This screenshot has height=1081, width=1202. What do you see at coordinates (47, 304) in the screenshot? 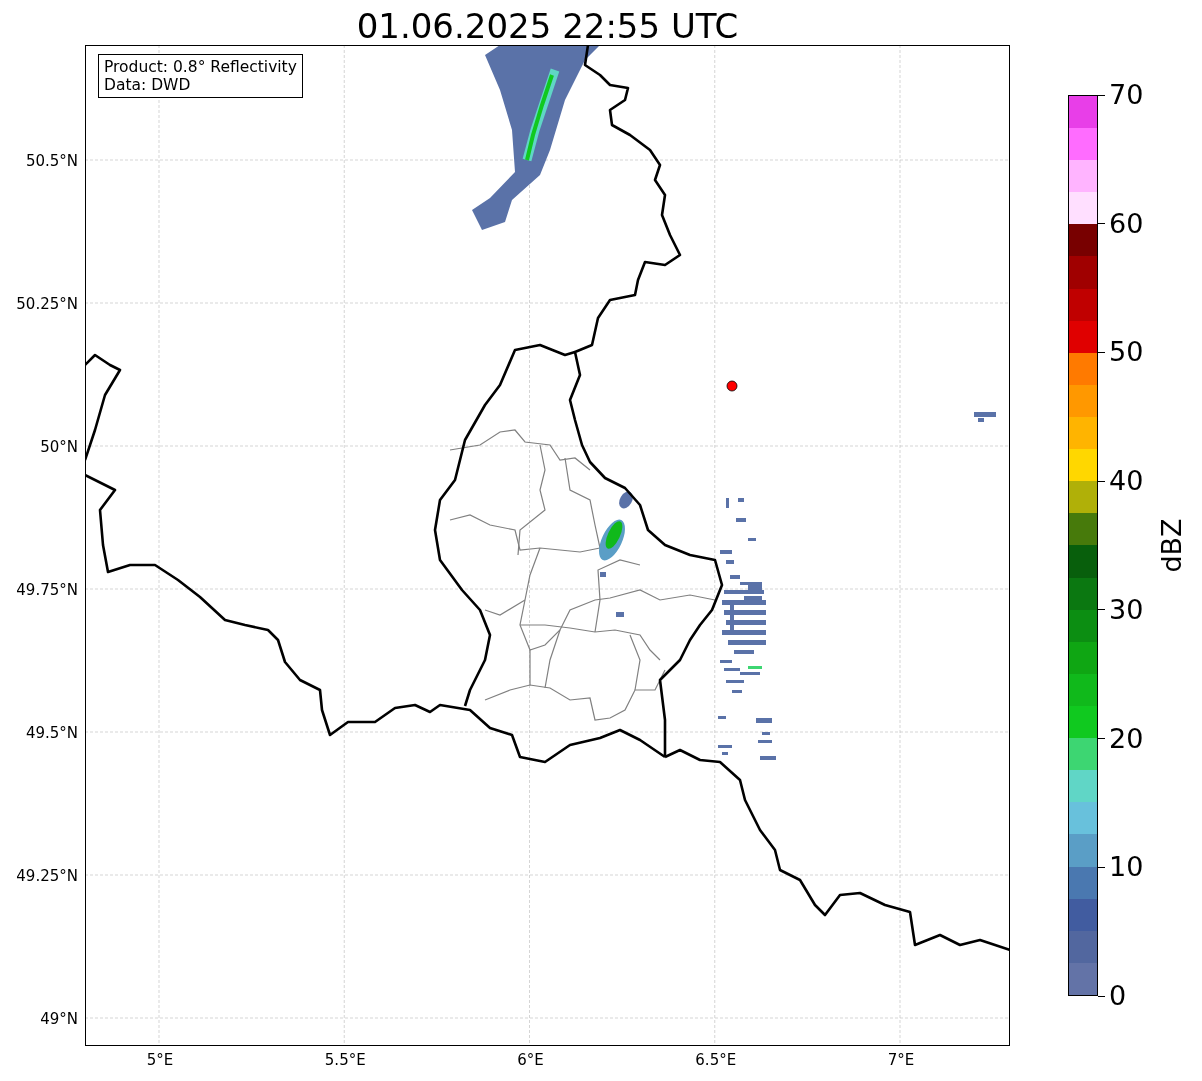
I see `axis-tick-label: 50.25°N` at bounding box center [47, 304].